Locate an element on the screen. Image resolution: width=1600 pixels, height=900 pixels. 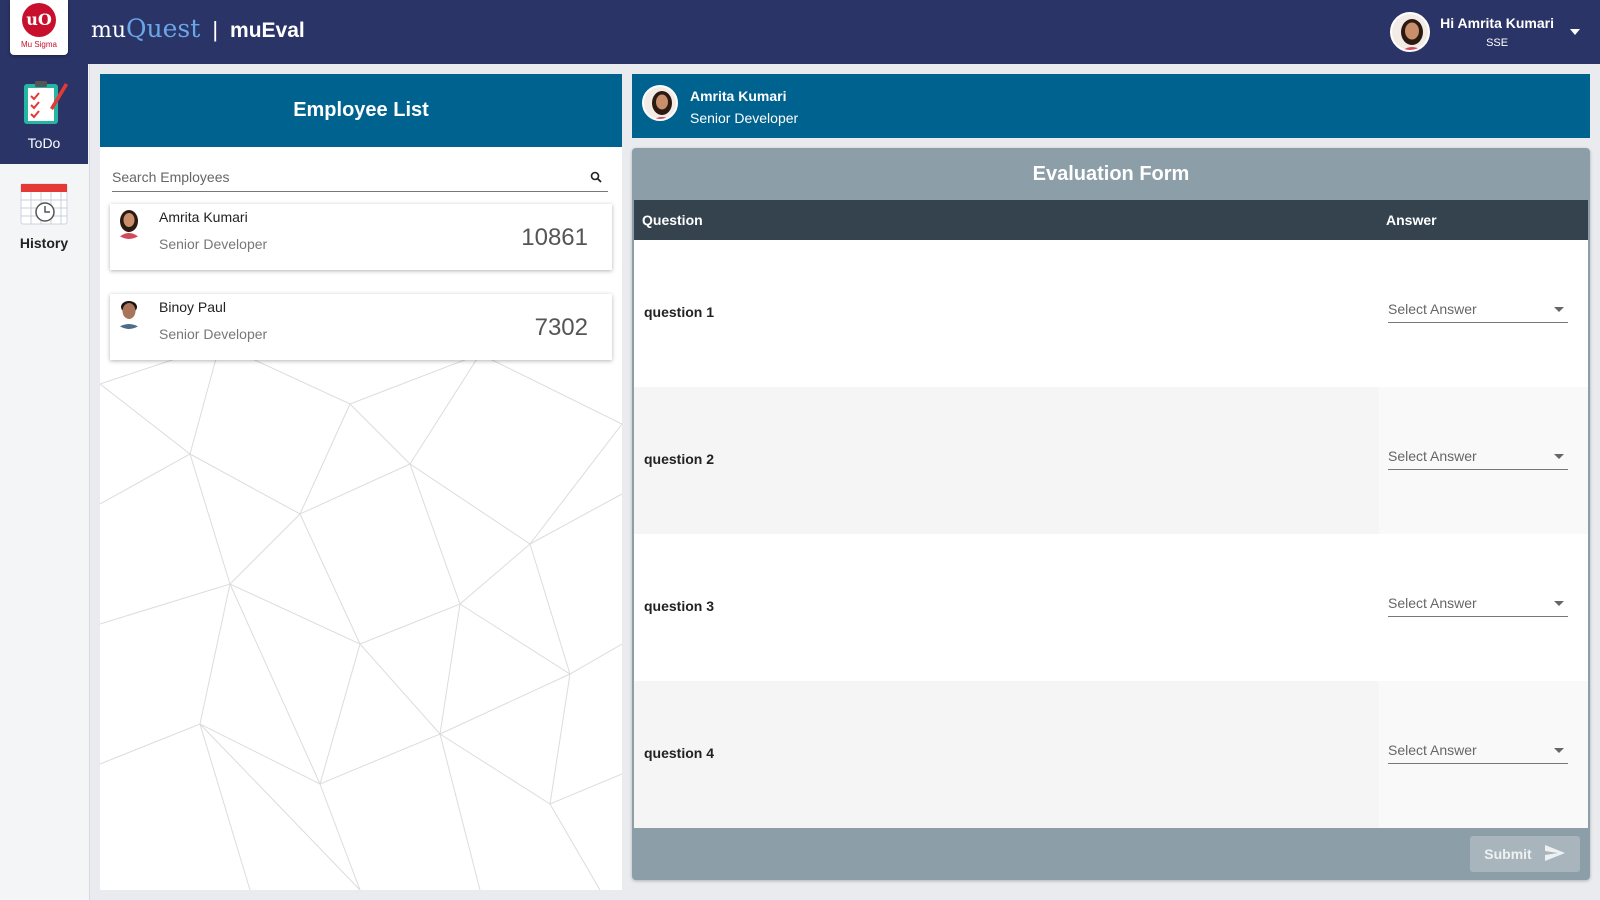
table-header: Question Answer is located at coordinates (1111, 220).